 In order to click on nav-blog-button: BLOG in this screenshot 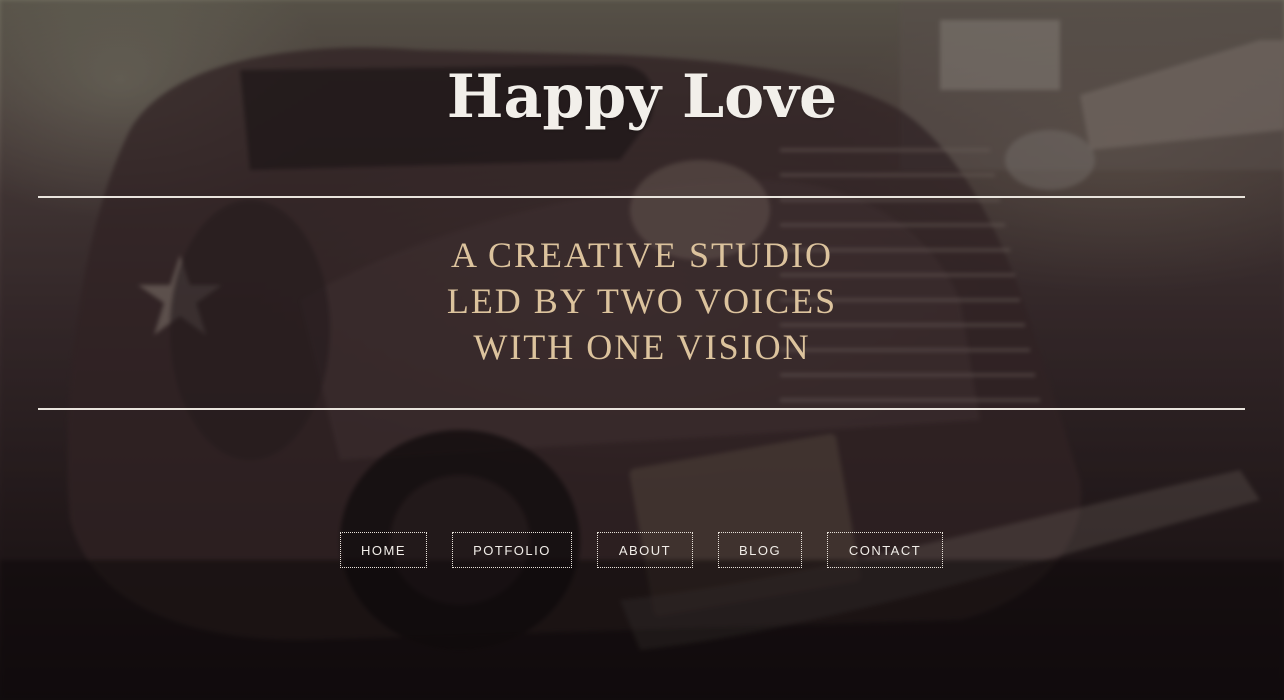, I will do `click(760, 550)`.